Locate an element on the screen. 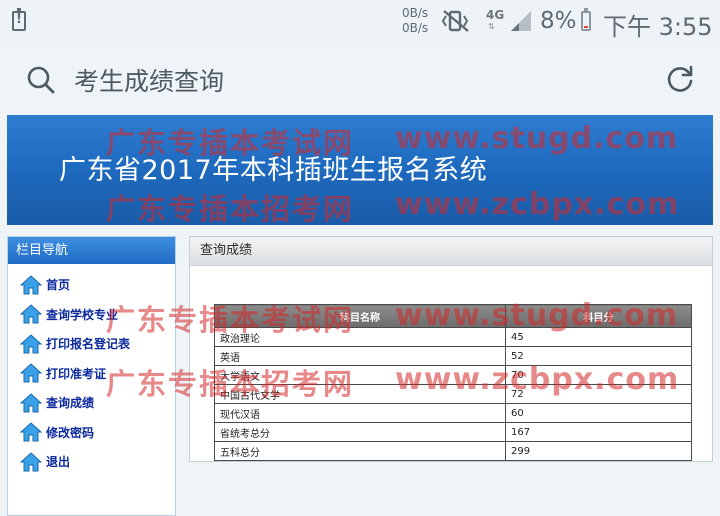  mute-vibrate-icon is located at coordinates (455, 21).